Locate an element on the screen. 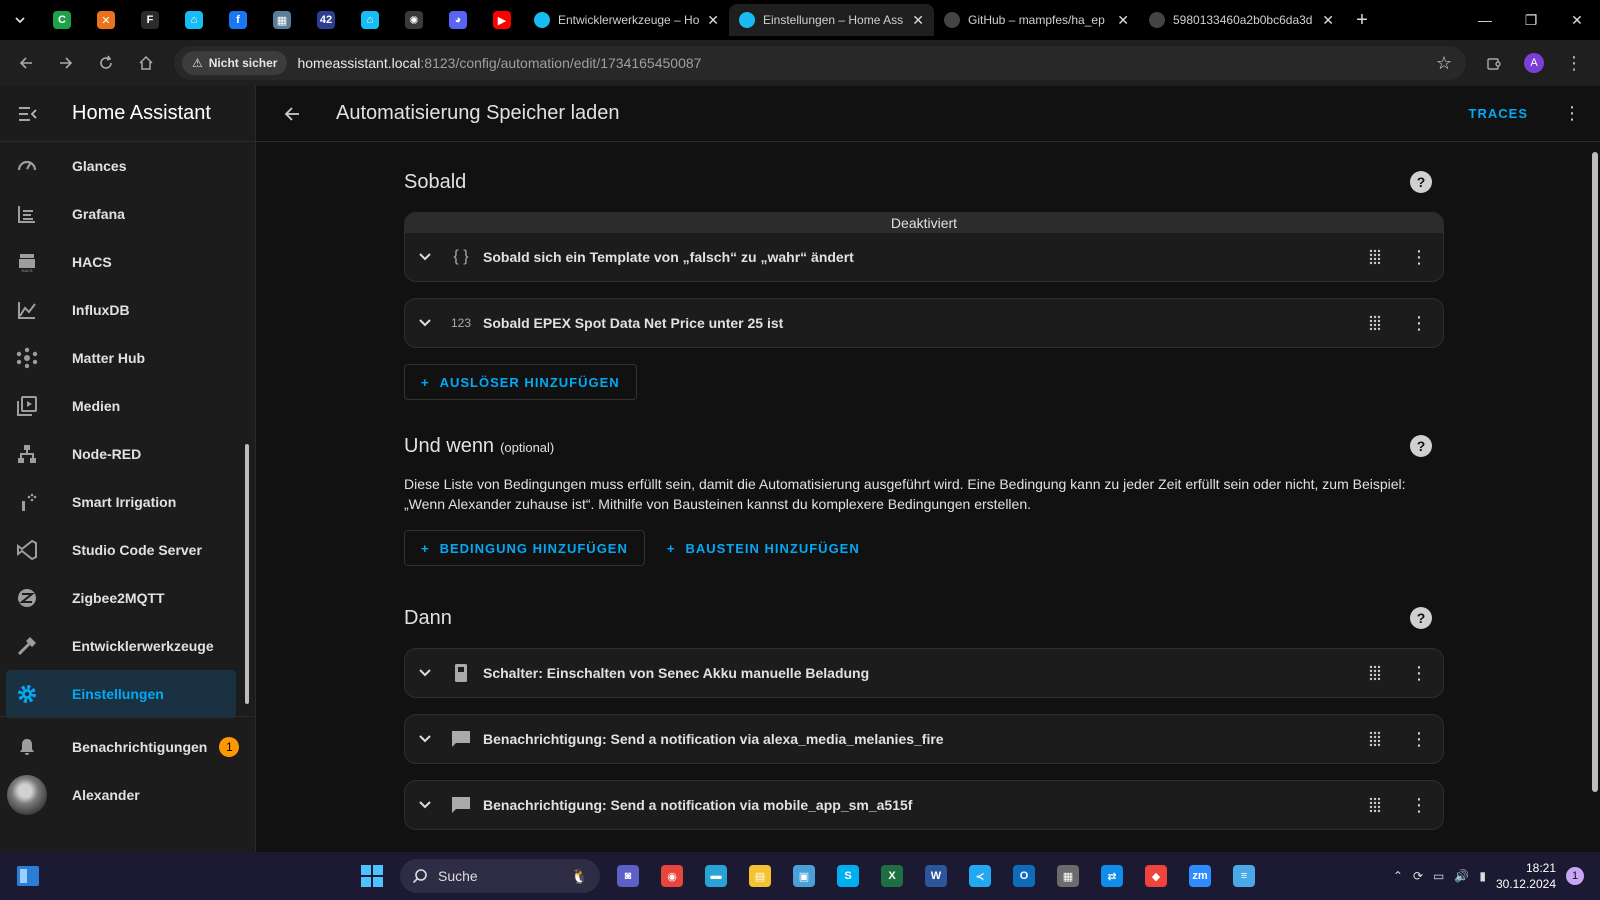 The image size is (1600, 900). pinned-tab: ✺ is located at coordinates (414, 20).